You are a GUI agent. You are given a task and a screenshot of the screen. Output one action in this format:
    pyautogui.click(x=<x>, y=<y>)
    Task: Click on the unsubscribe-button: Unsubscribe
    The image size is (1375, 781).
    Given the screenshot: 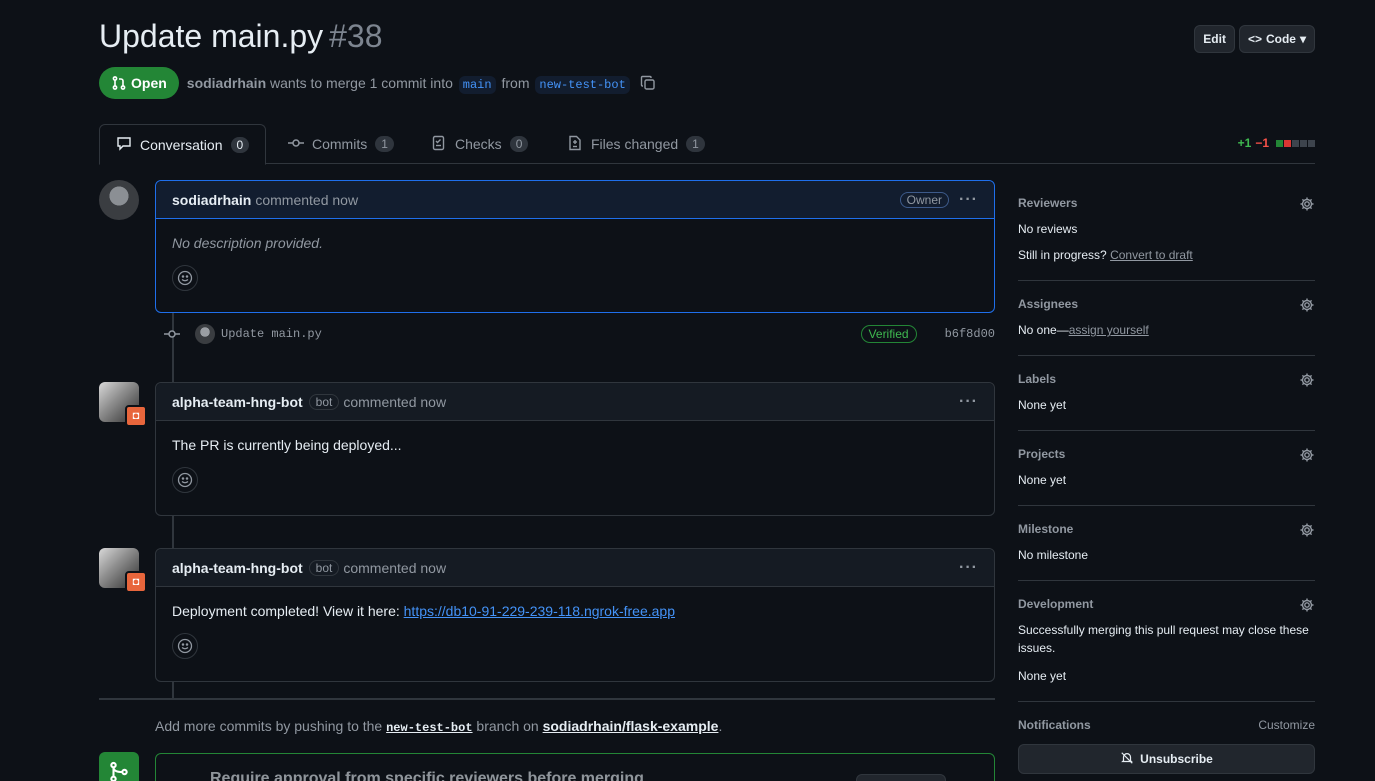 What is the action you would take?
    pyautogui.click(x=1166, y=759)
    